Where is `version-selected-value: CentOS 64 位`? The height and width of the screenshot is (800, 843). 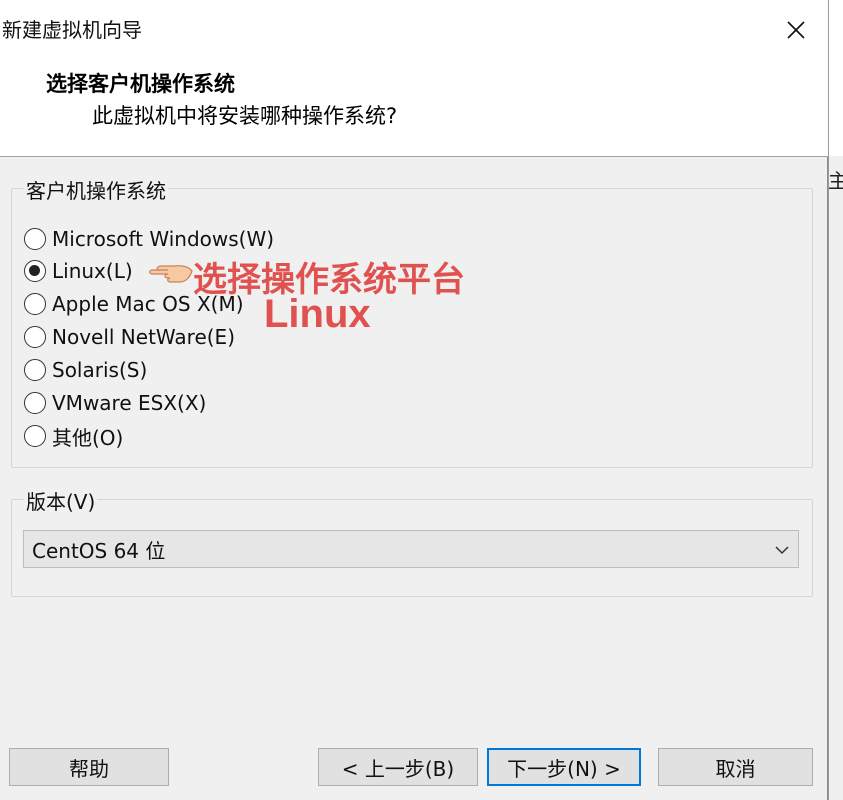
version-selected-value: CentOS 64 位 is located at coordinates (99, 550).